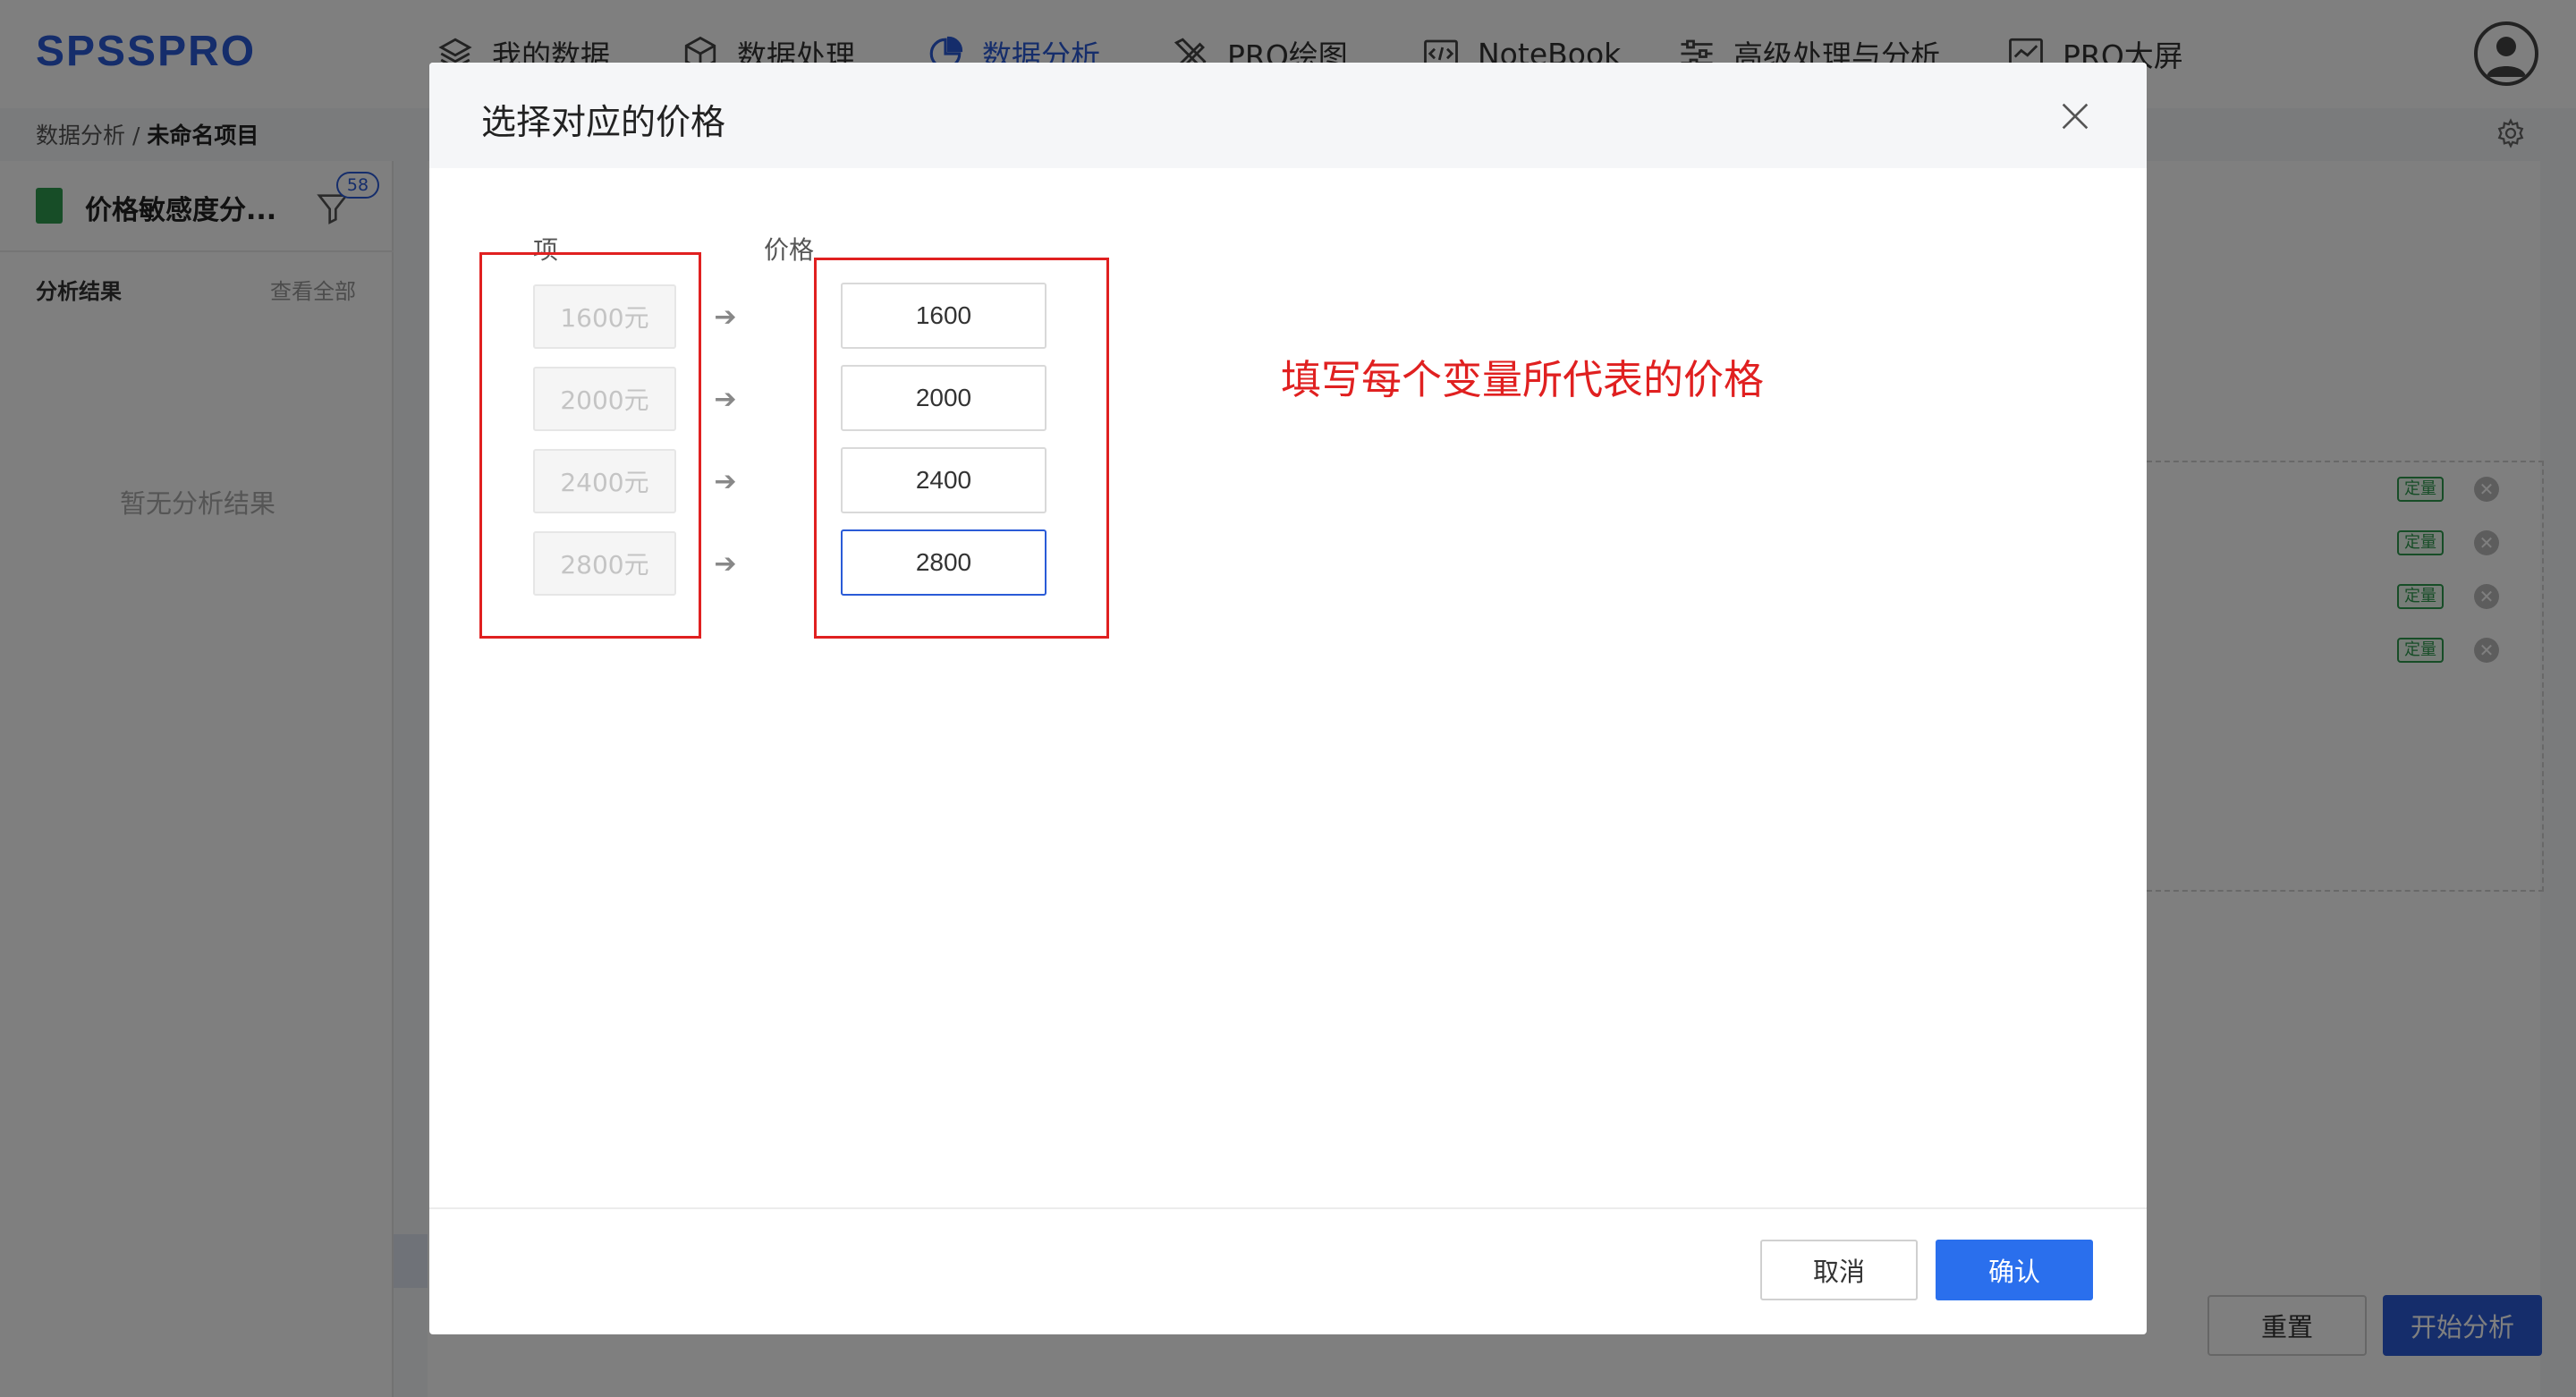 The width and height of the screenshot is (2576, 1397). Describe the element at coordinates (590, 446) in the screenshot. I see `highlight-box-items` at that location.